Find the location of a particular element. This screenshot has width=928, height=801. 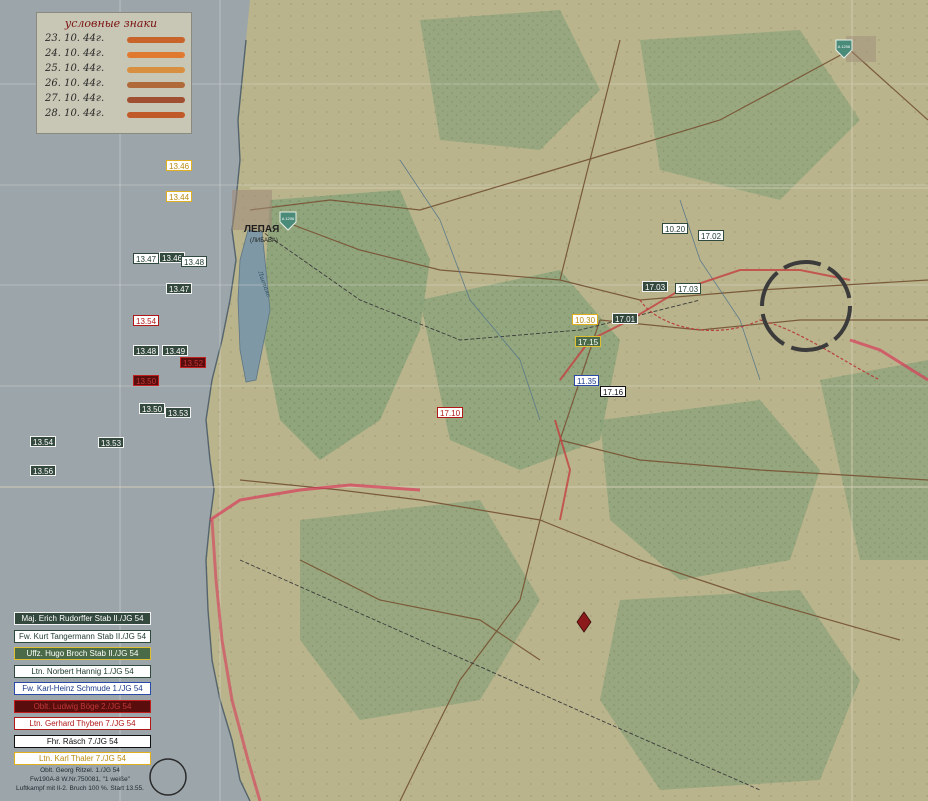

pilot-legend-item: Fw. Kurt Tangermann Stab II./JG 54 is located at coordinates (82, 636).